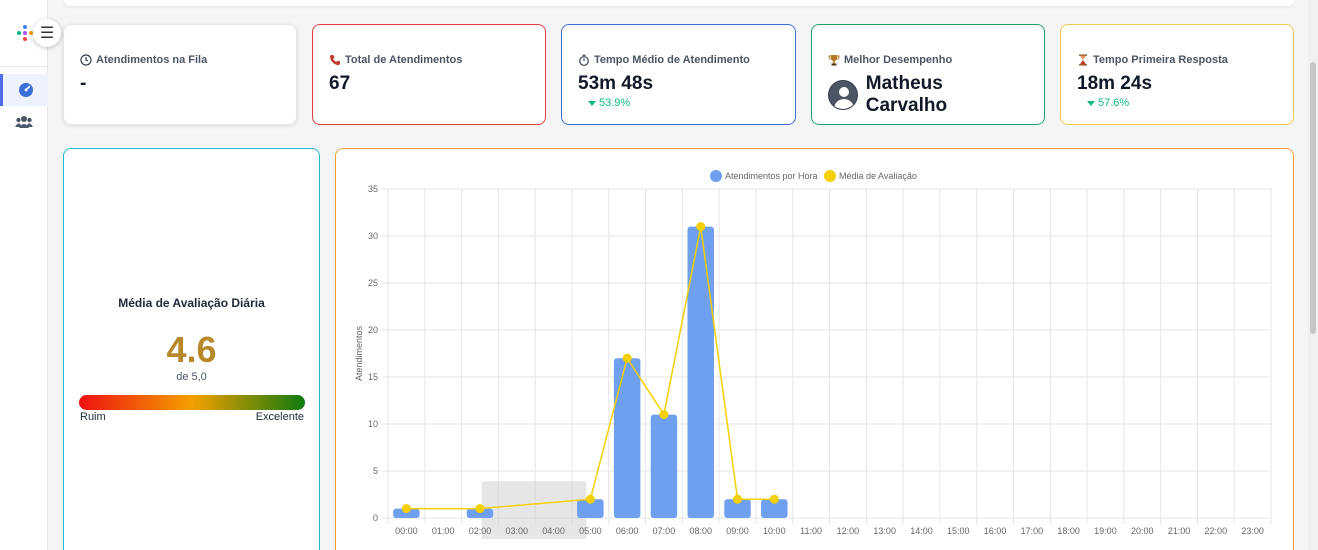 This screenshot has width=1318, height=550. What do you see at coordinates (848, 531) in the screenshot?
I see `x-tick-label: 12:00` at bounding box center [848, 531].